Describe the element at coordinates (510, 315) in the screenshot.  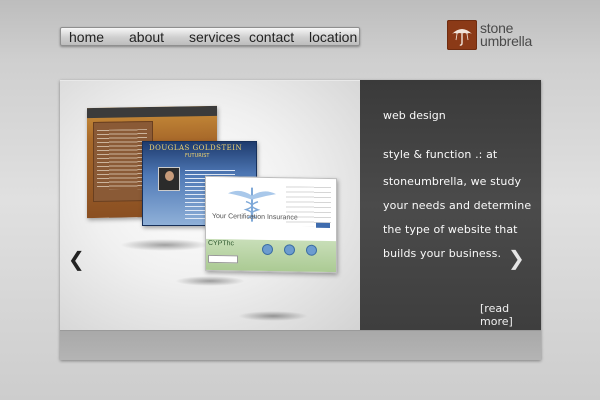
I see `read-more-link: [read more]` at that location.